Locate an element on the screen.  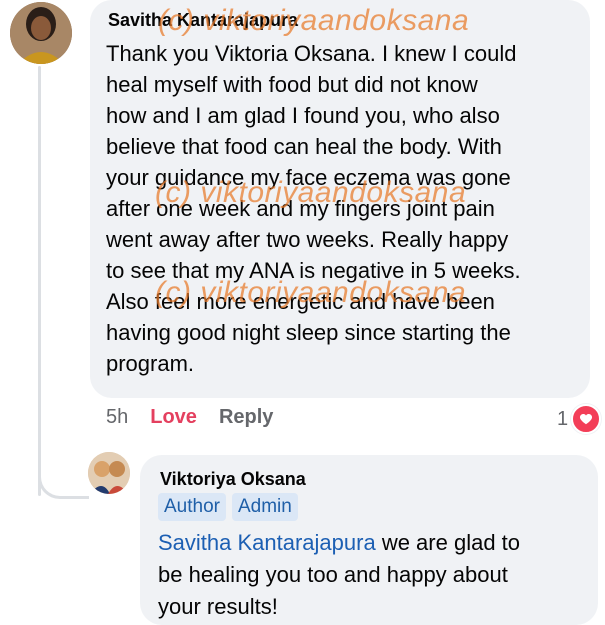
comment-line: went away after two weeks. Really happy is located at coordinates (307, 239).